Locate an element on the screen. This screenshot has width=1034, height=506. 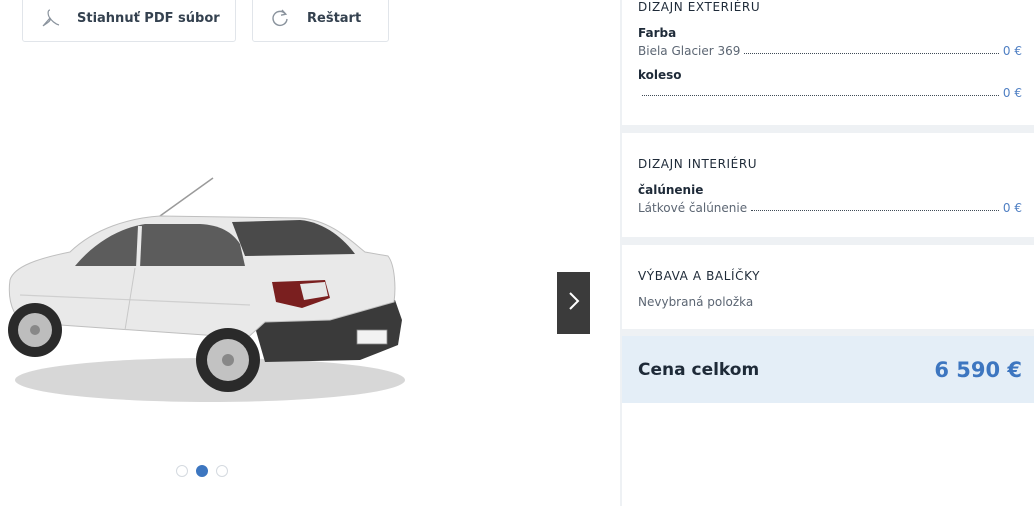
equipment-title: VÝBAVA A BALÍČKY is located at coordinates (699, 276).